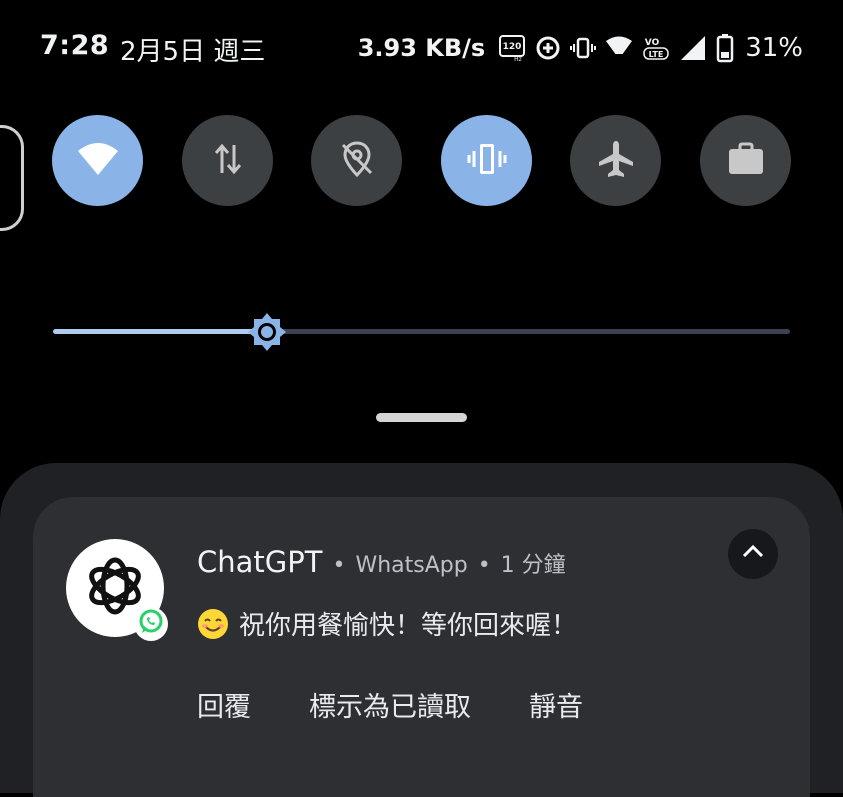  I want to click on airplane-icon, so click(616, 161).